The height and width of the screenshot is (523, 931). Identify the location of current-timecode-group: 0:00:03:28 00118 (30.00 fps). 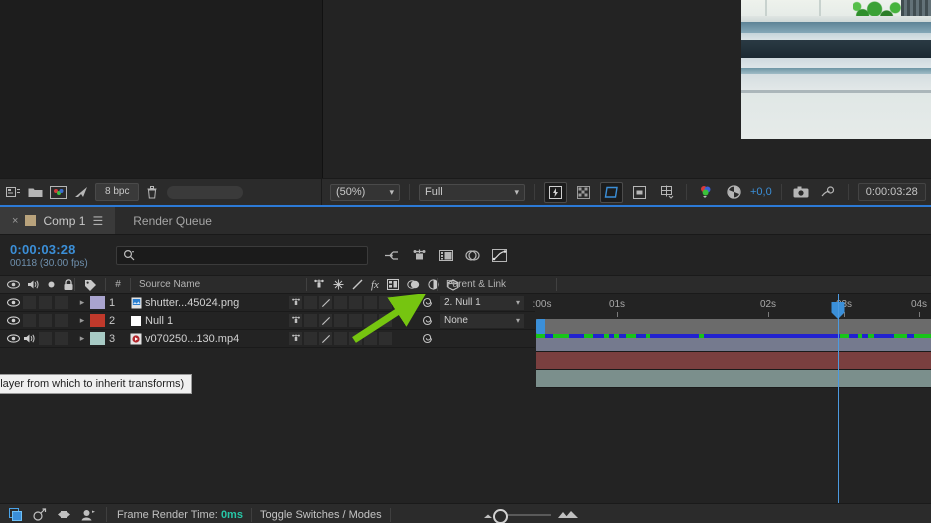
(58, 255).